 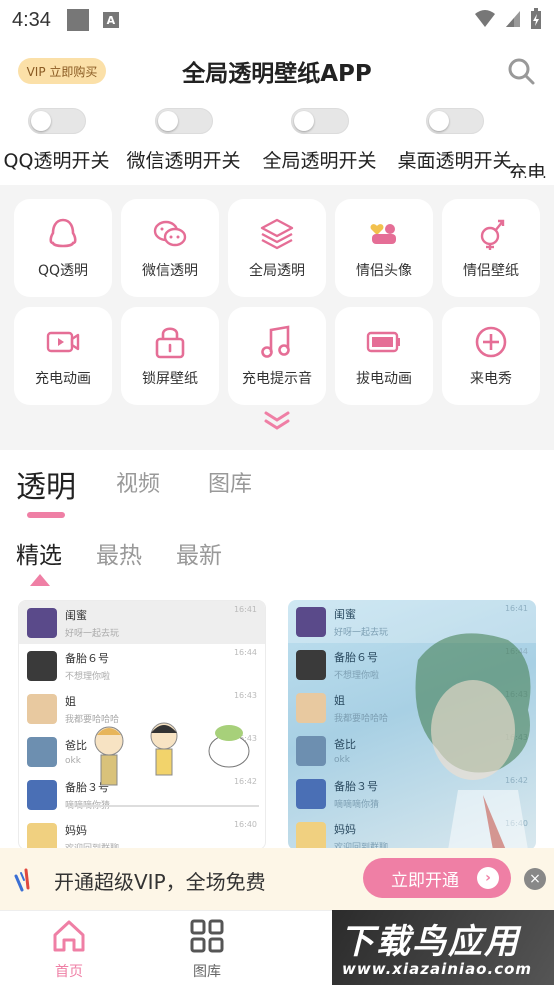 I want to click on chat-name: 爸比, so click(x=345, y=744).